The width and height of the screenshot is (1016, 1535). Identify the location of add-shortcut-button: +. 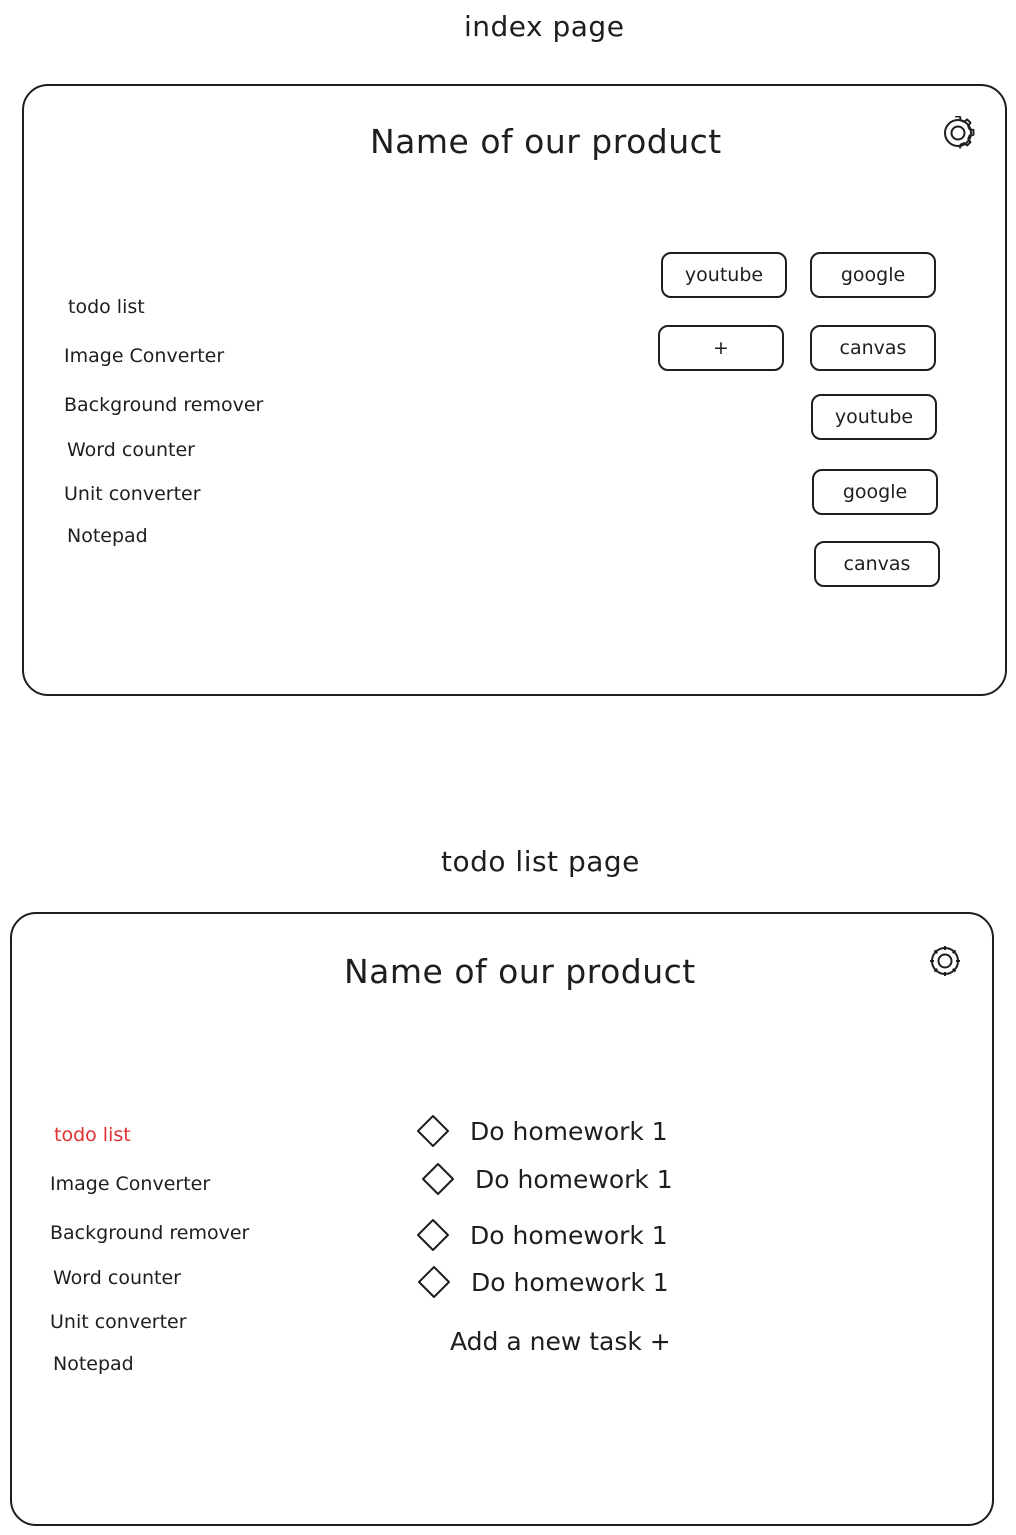
(721, 348).